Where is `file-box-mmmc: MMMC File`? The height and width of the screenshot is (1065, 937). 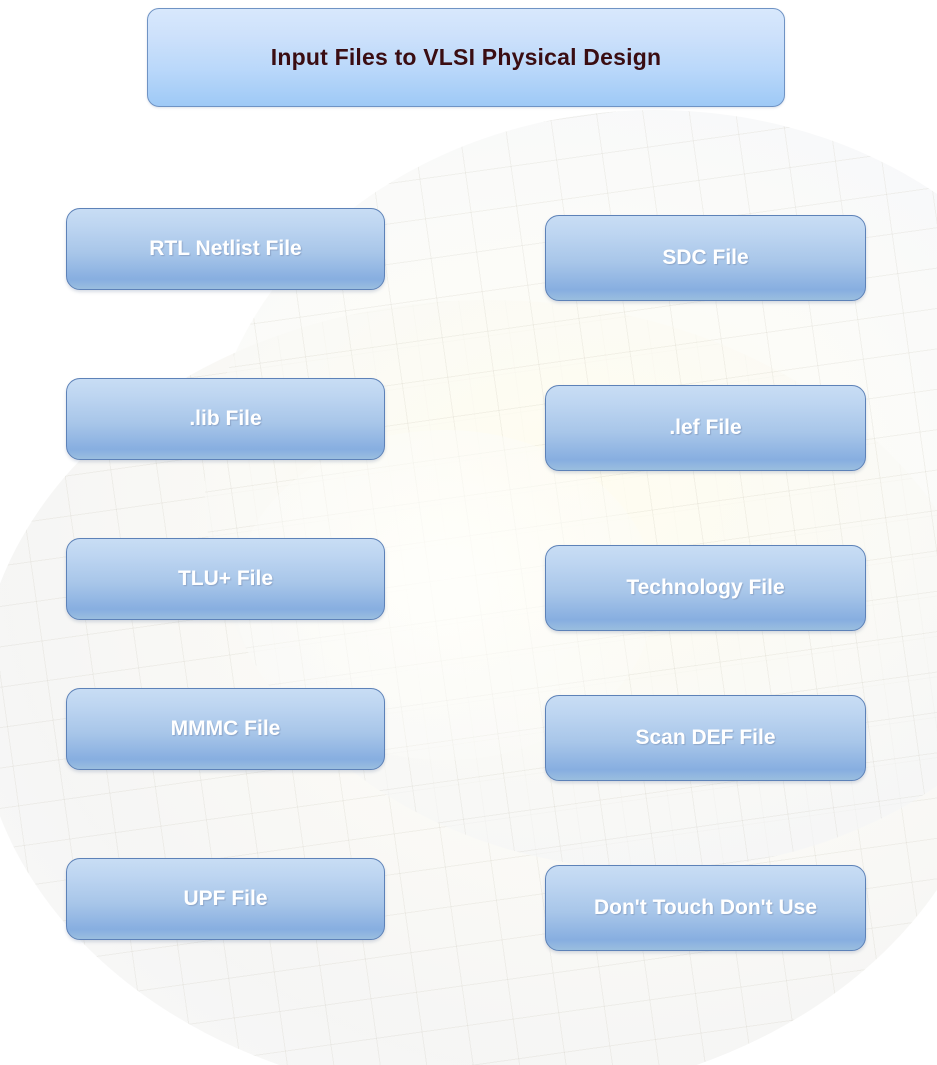 file-box-mmmc: MMMC File is located at coordinates (225, 729).